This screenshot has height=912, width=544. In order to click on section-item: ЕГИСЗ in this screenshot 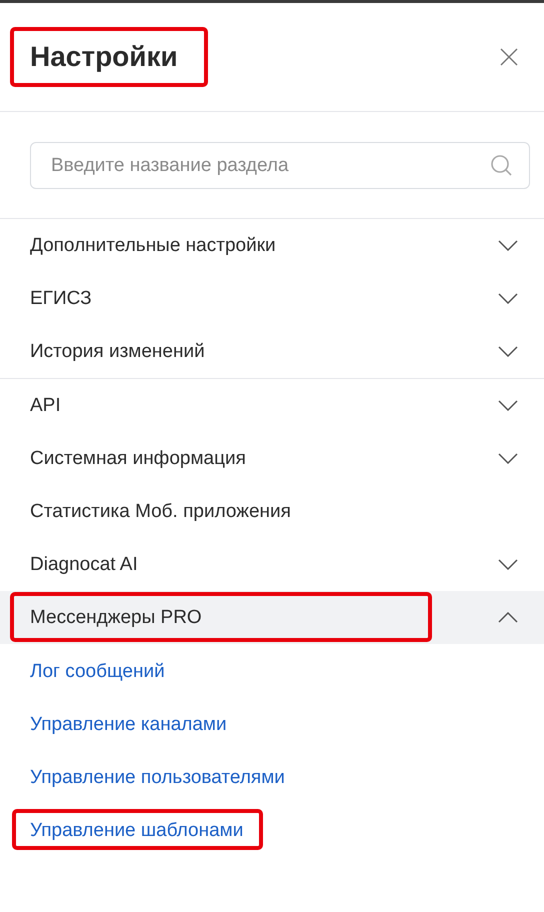, I will do `click(272, 298)`.